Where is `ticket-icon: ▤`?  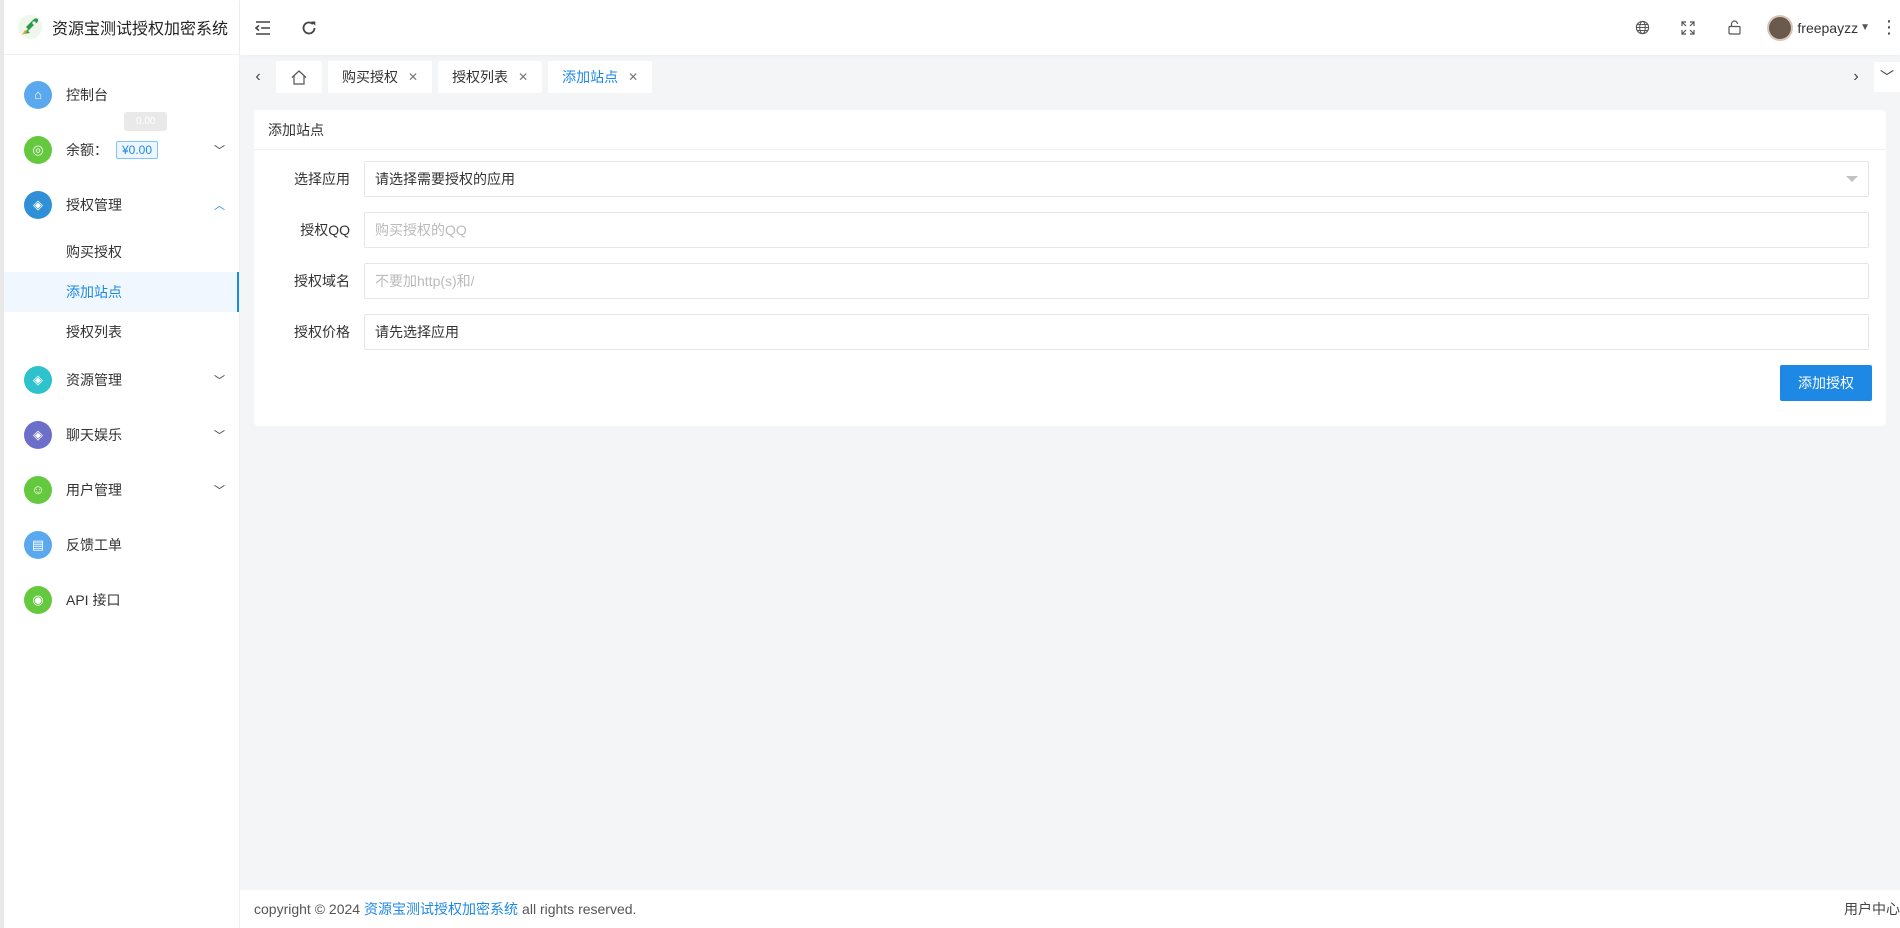
ticket-icon: ▤ is located at coordinates (38, 544).